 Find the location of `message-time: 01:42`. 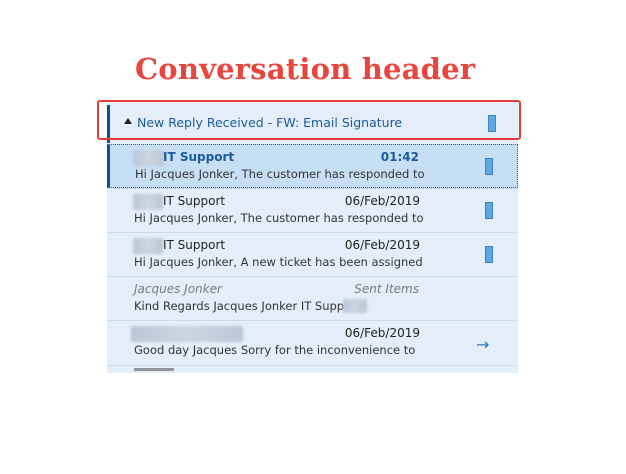

message-time: 01:42 is located at coordinates (399, 157).